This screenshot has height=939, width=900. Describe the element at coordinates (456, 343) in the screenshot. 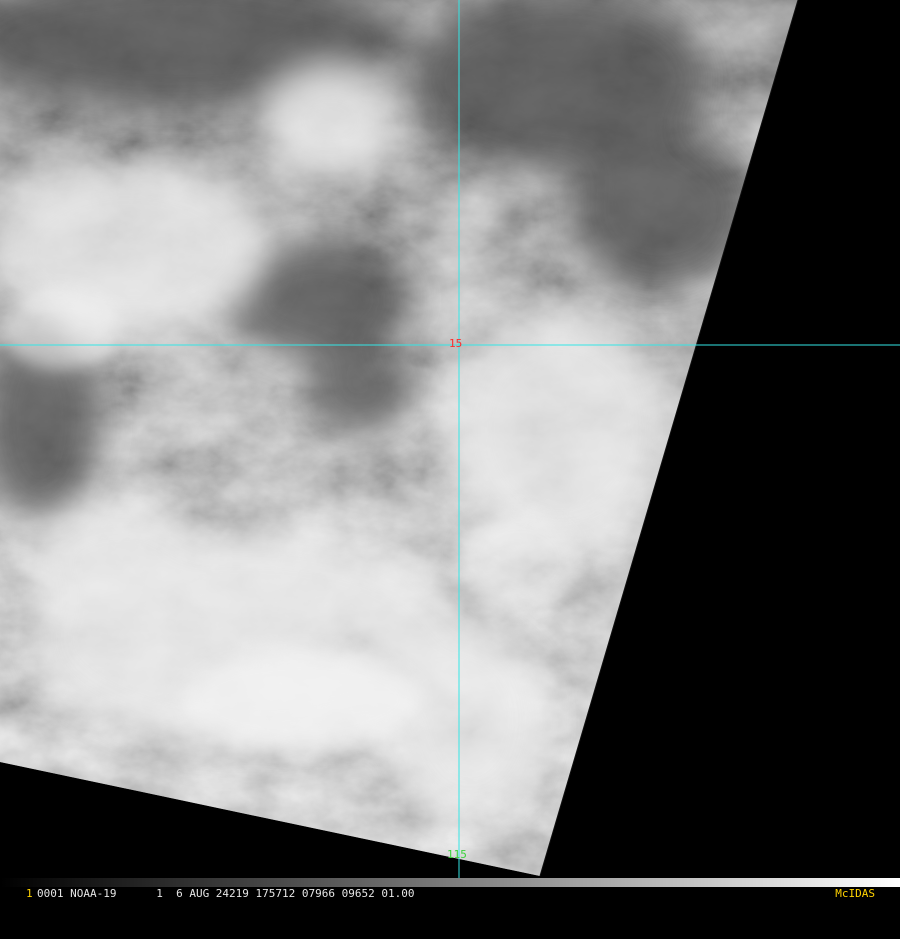

I see `latitude-label: 15` at that location.